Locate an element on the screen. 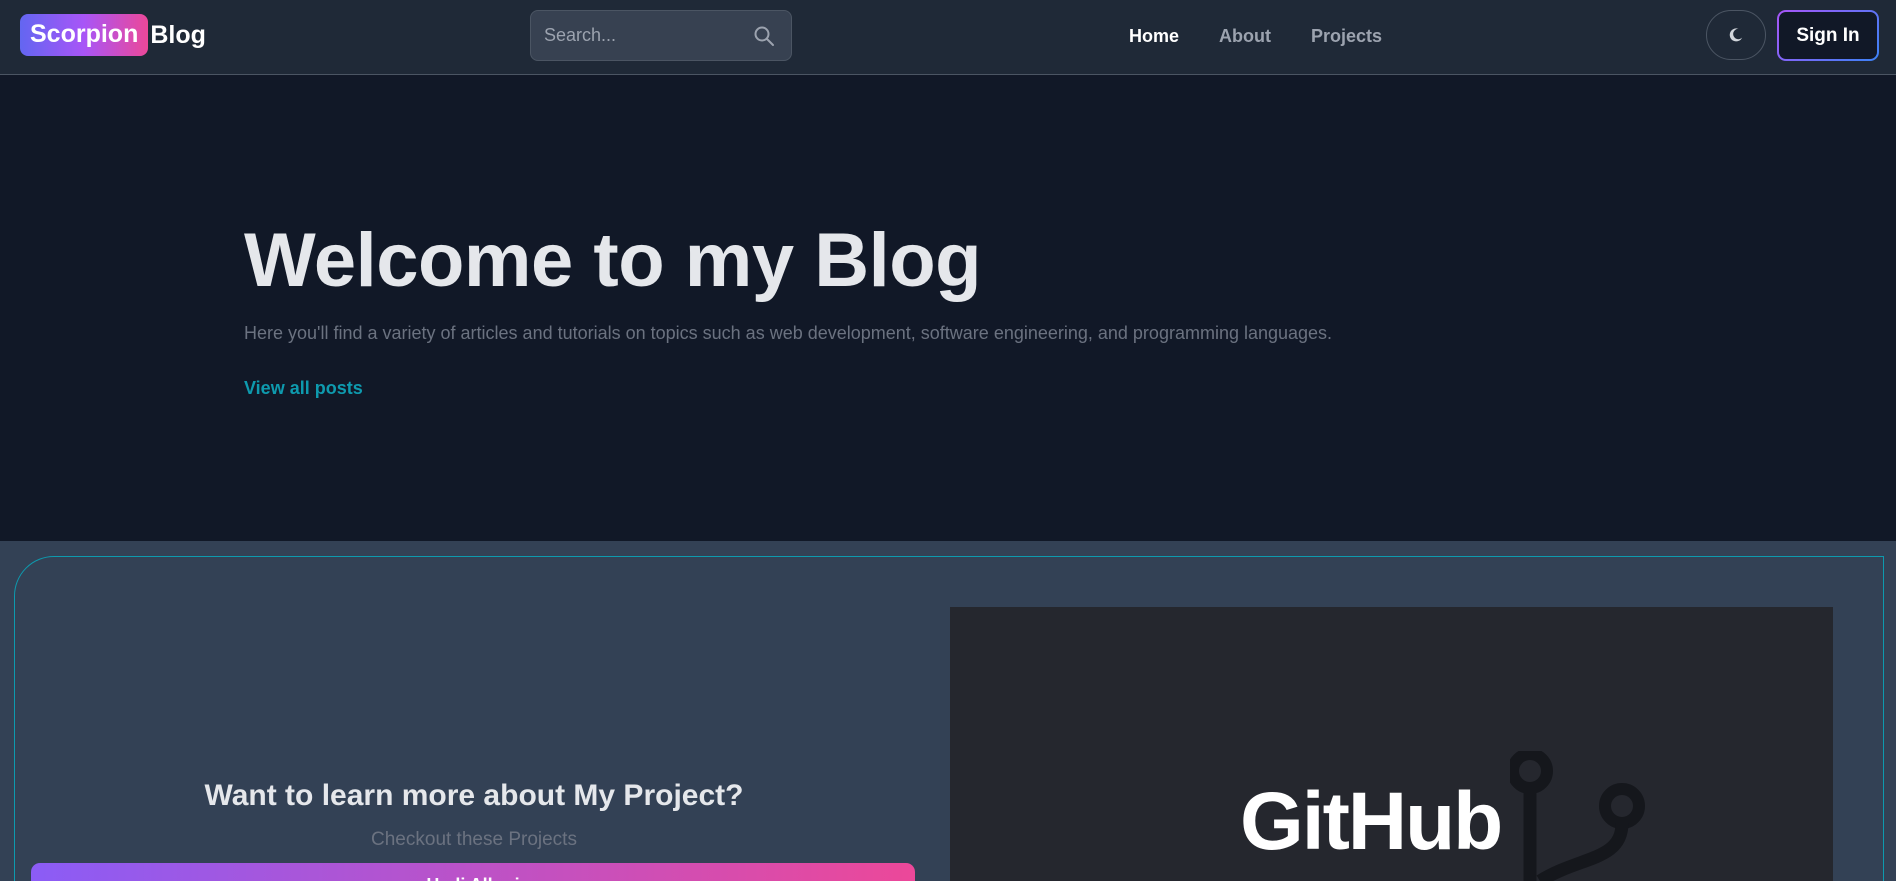  view-all-posts-link: View all posts is located at coordinates (303, 388).